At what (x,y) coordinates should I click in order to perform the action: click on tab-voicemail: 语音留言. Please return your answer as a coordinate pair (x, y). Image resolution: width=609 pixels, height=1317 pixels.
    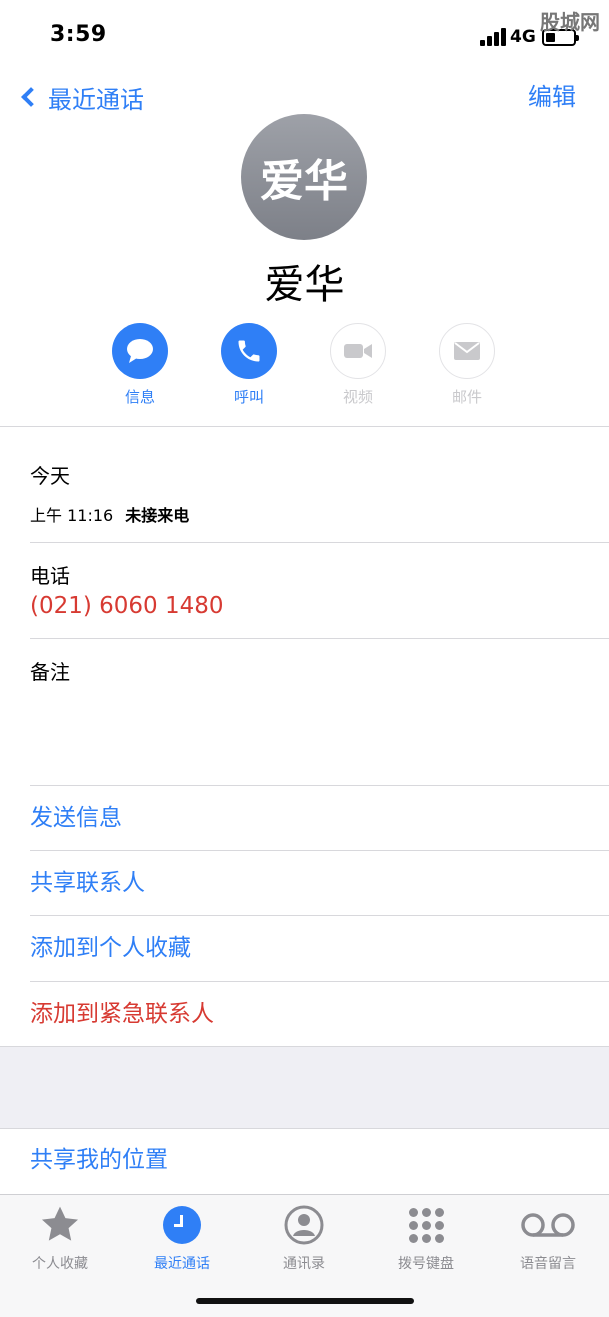
    Looking at the image, I should click on (548, 1238).